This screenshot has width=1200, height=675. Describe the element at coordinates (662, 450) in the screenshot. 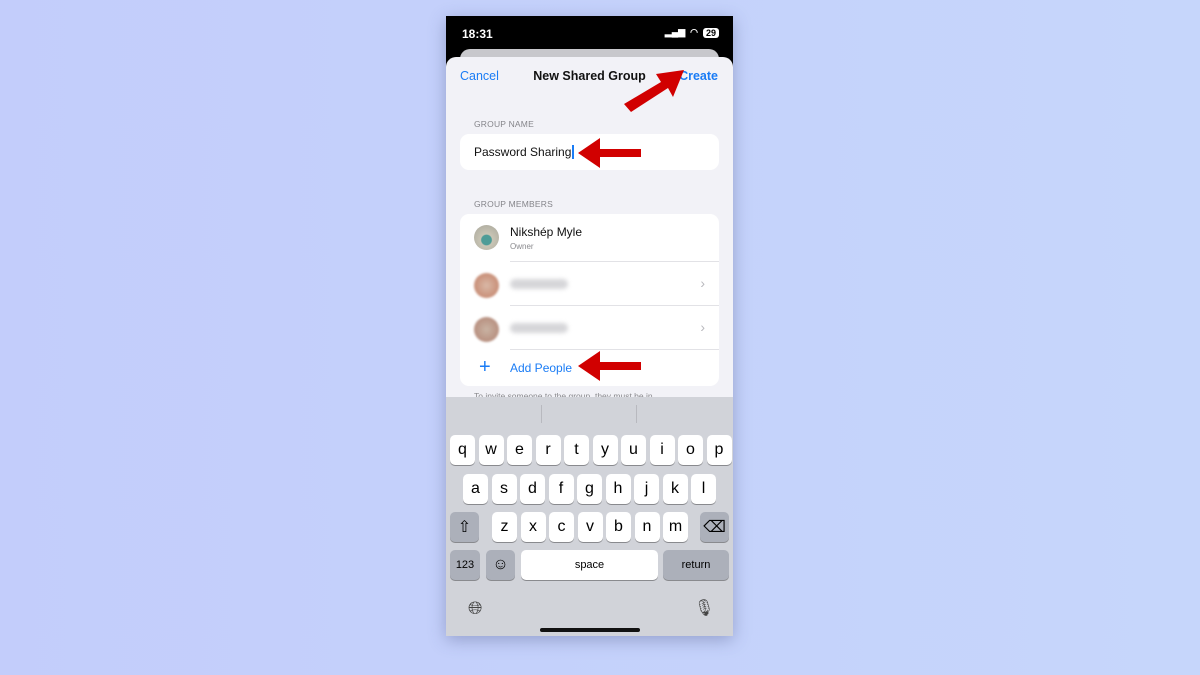

I see `key-i: i` at that location.